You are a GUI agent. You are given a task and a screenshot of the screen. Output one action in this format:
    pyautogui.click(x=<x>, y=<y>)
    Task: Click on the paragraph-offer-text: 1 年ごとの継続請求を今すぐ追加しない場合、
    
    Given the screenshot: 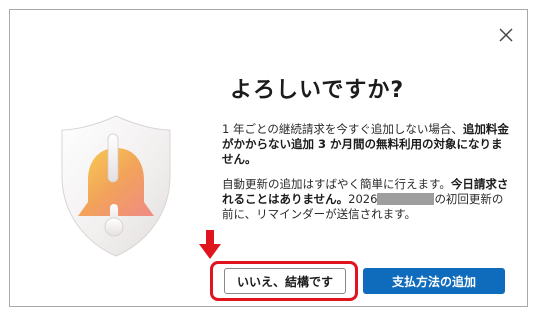 What is the action you would take?
    pyautogui.click(x=342, y=129)
    